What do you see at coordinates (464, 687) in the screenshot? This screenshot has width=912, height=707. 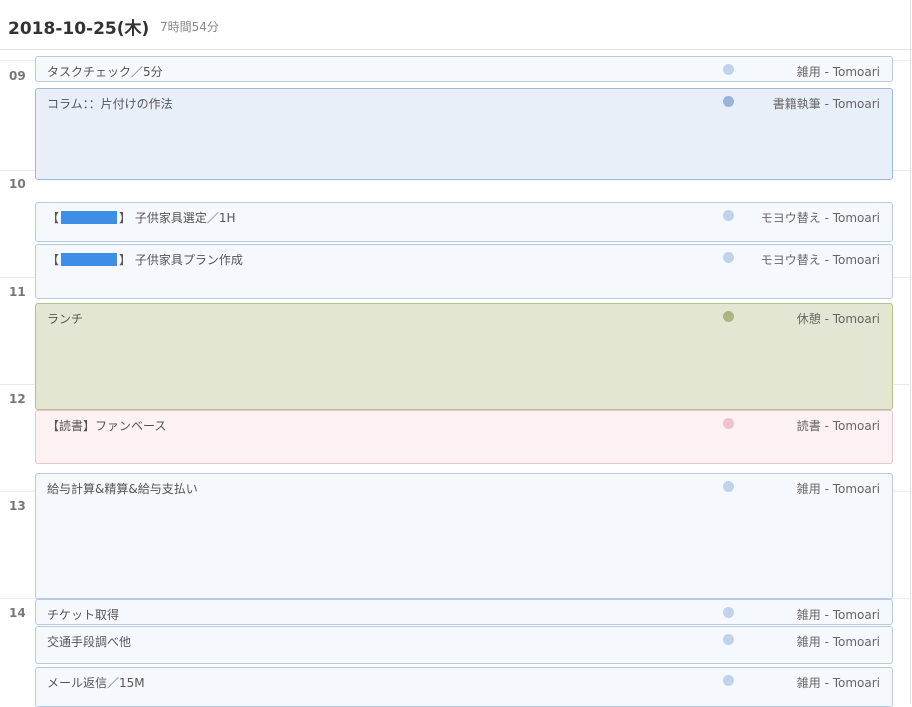 I see `event-email-reply: メール返信／15M 雑用 - Tomoari` at bounding box center [464, 687].